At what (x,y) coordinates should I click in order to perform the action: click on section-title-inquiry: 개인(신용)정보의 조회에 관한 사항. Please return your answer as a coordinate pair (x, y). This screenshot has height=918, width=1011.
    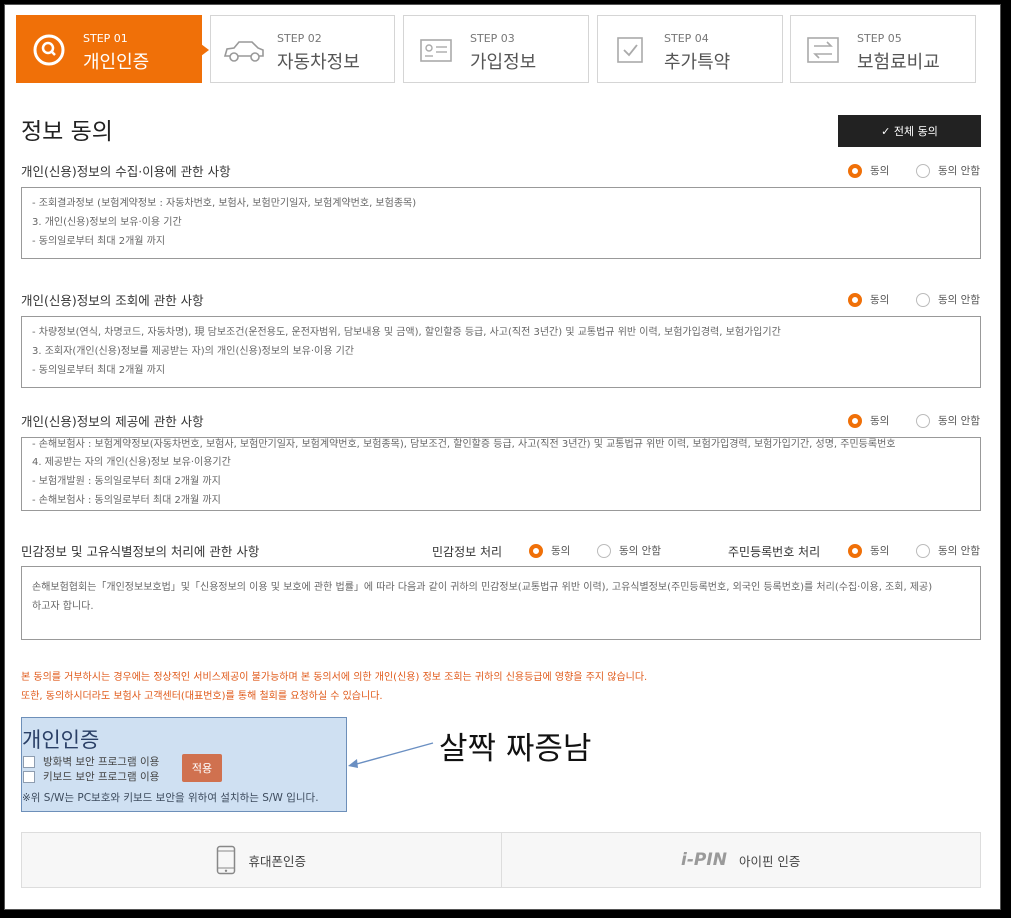
    Looking at the image, I should click on (112, 300).